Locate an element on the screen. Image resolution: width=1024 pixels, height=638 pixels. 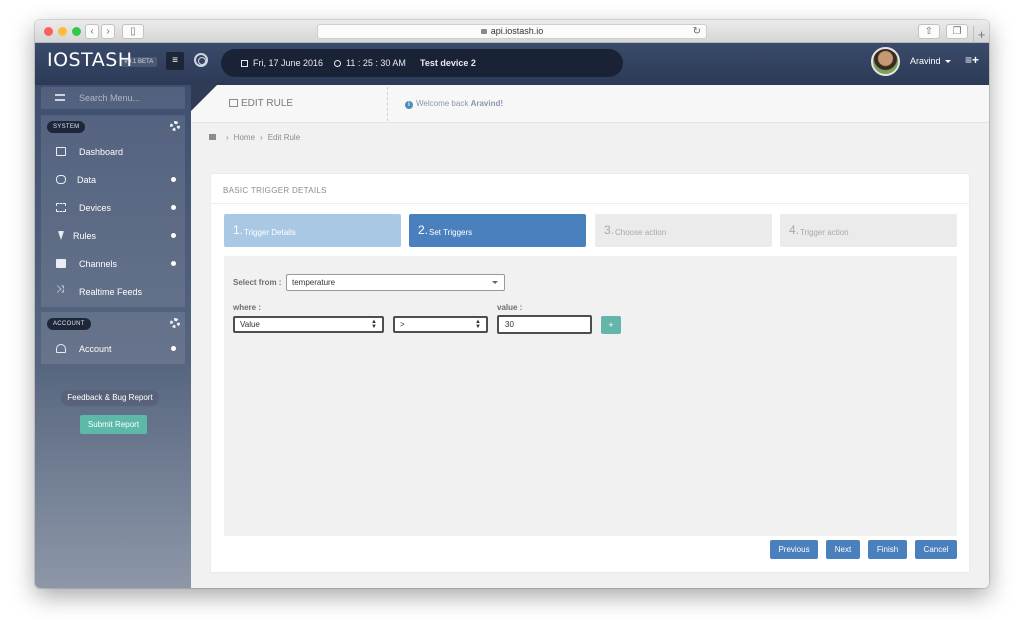
date-display: Fri, 17 June 2016 is located at coordinates (282, 63).